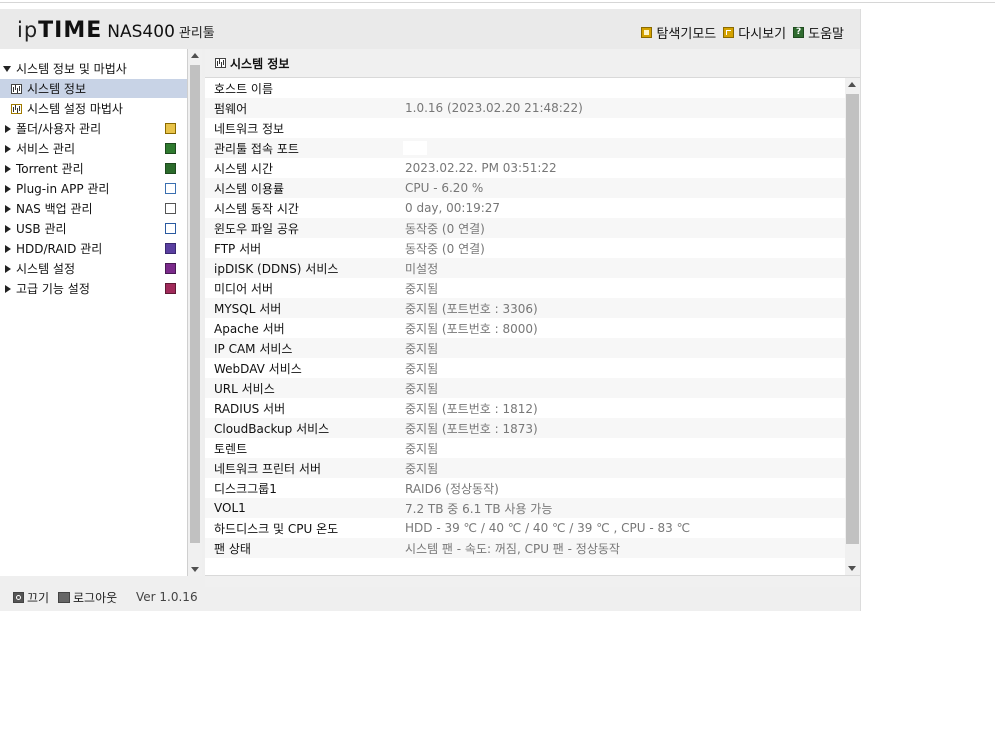 This screenshot has width=995, height=737. I want to click on row-label: 펌웨어, so click(231, 108).